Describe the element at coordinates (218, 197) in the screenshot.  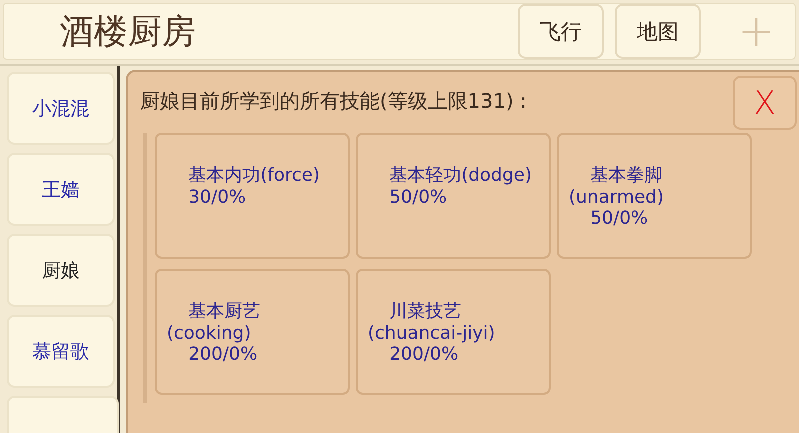
I see `skill-level: 30/0%` at that location.